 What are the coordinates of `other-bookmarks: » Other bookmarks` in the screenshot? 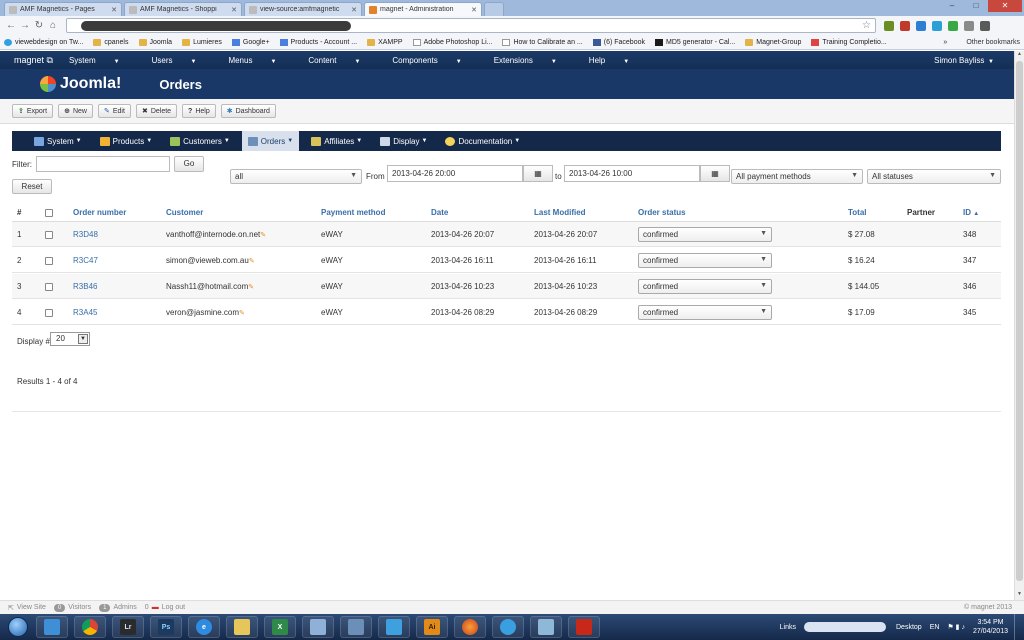 It's located at (979, 42).